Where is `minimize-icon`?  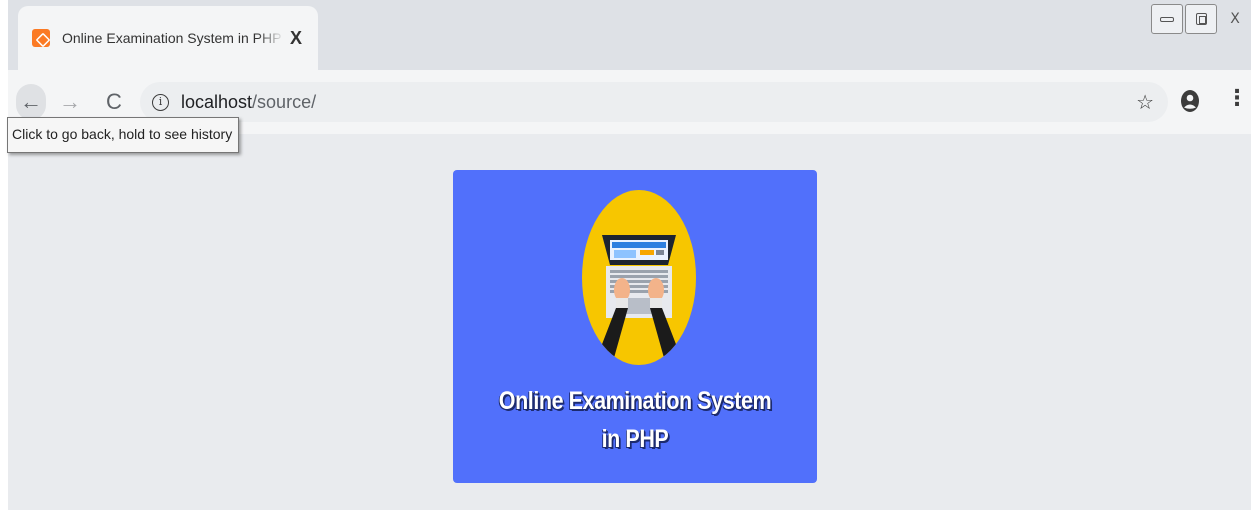
minimize-icon is located at coordinates (1167, 19).